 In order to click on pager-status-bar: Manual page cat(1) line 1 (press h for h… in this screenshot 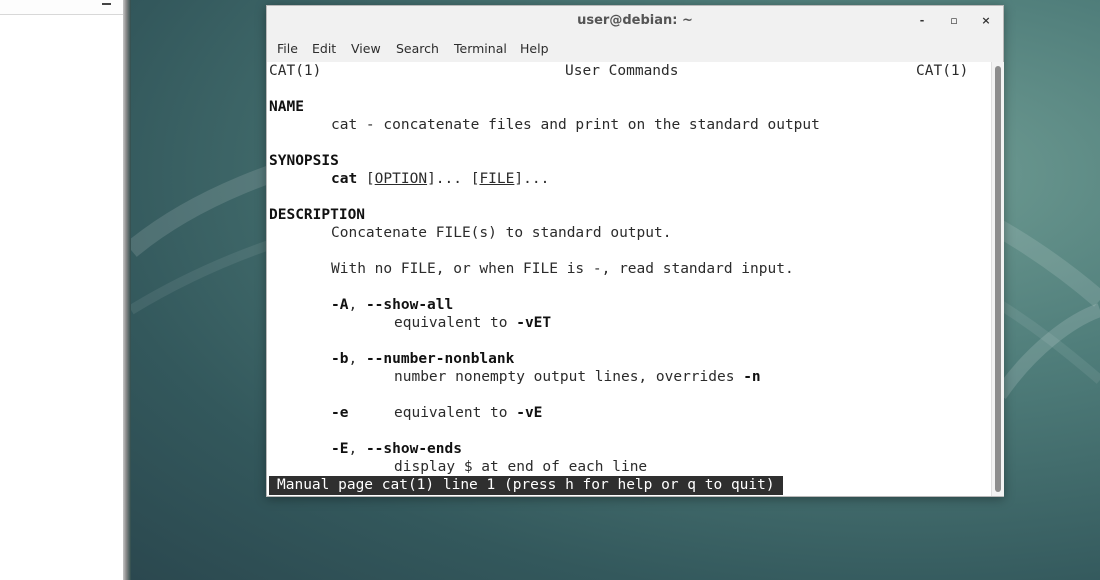, I will do `click(526, 485)`.